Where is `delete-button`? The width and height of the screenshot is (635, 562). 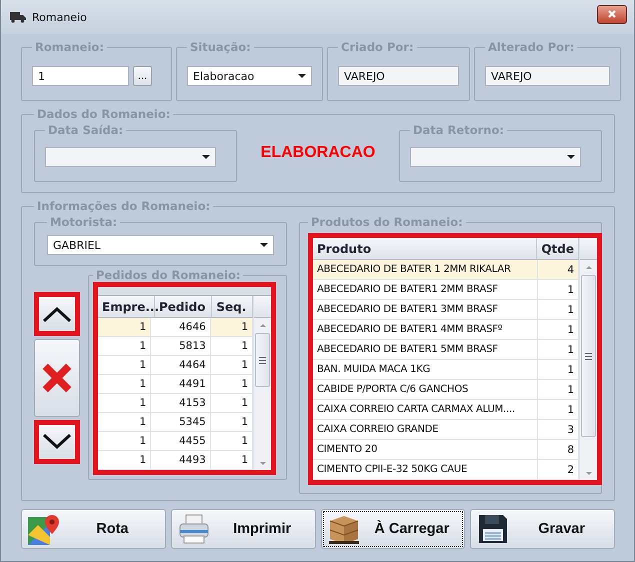 delete-button is located at coordinates (57, 378).